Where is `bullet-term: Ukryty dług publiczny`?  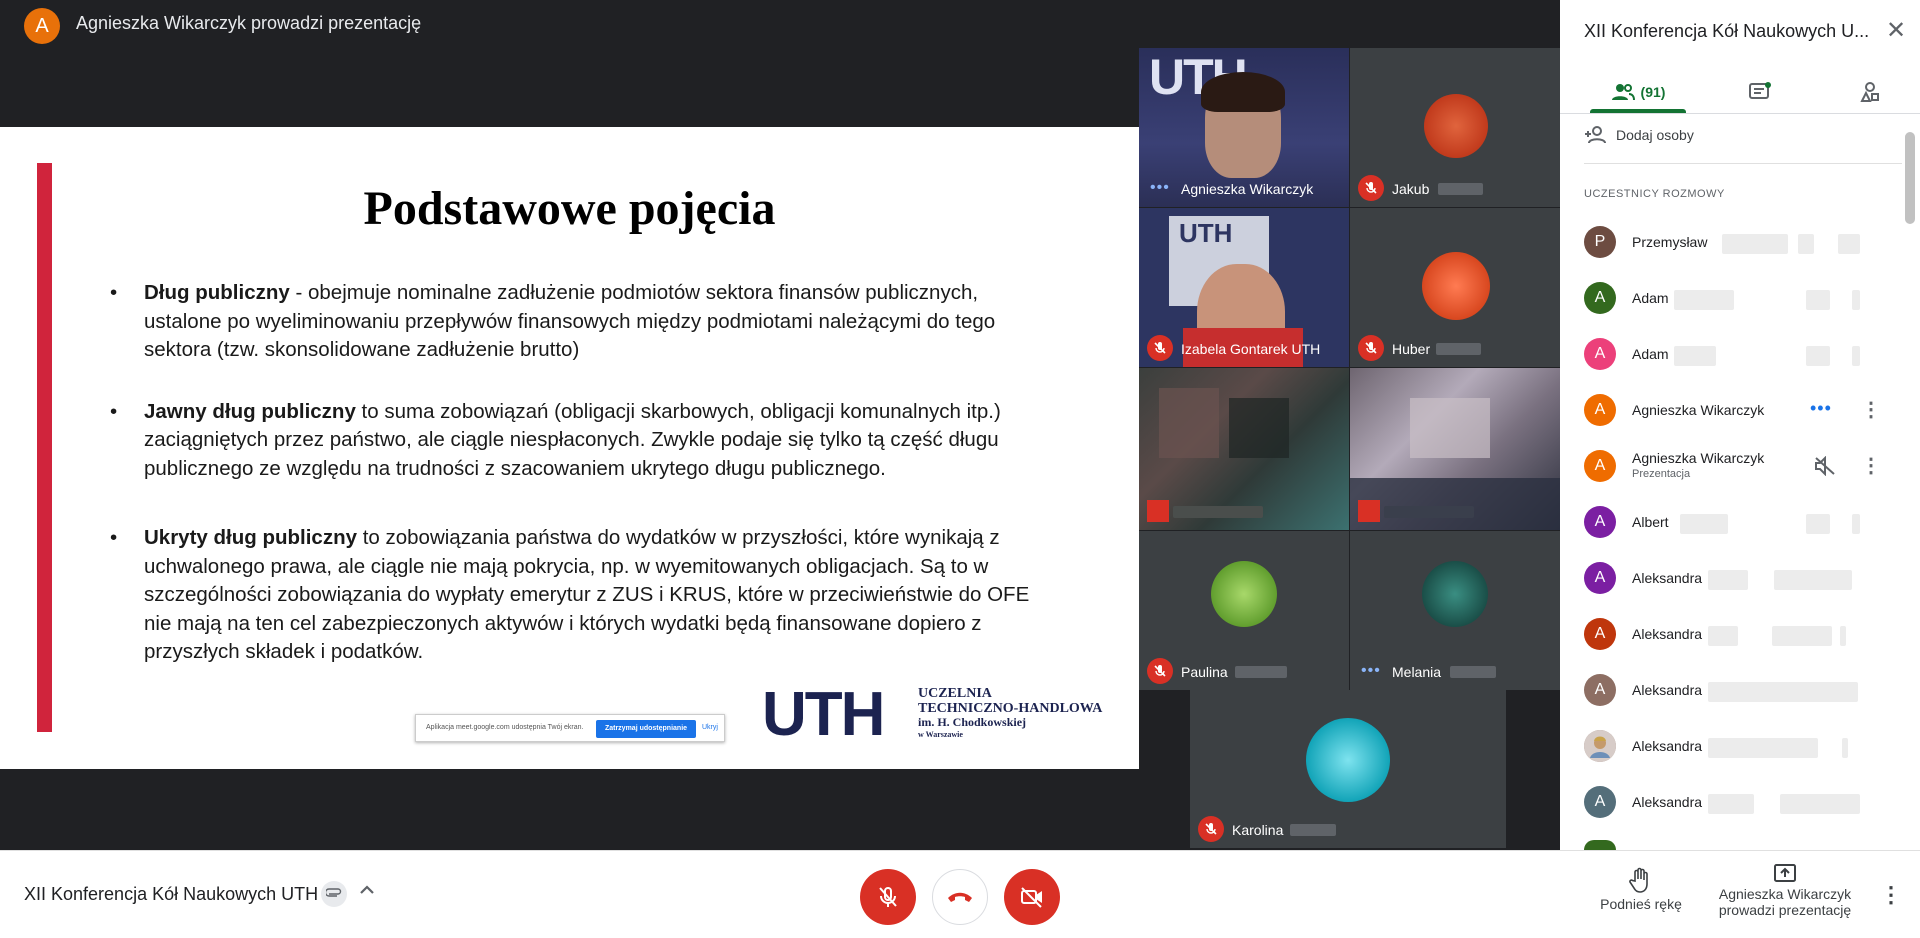
bullet-term: Ukryty dług publiczny is located at coordinates (250, 537).